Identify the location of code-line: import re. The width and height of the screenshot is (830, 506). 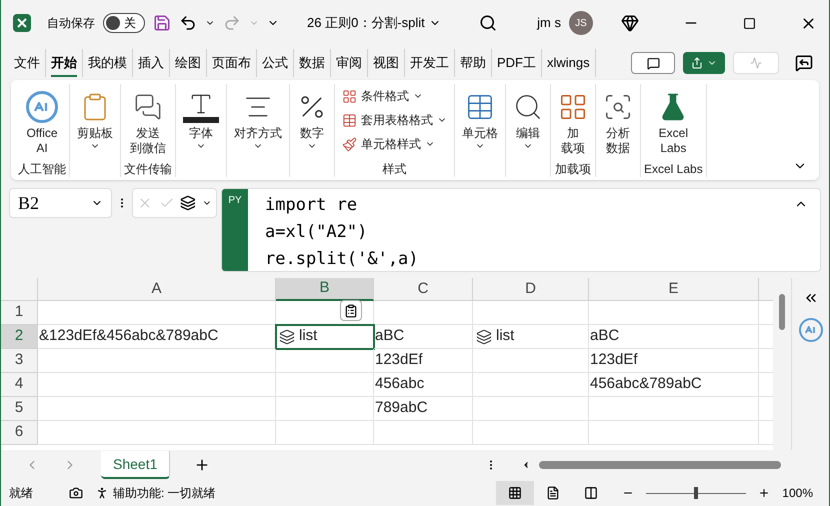
(311, 205).